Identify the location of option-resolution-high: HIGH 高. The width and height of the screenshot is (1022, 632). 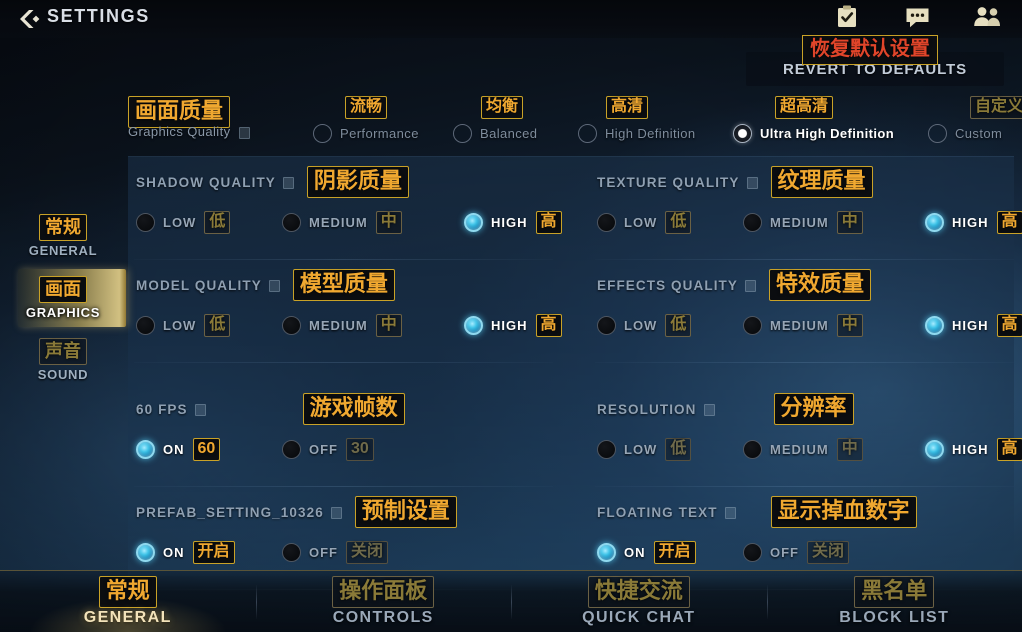
(973, 449).